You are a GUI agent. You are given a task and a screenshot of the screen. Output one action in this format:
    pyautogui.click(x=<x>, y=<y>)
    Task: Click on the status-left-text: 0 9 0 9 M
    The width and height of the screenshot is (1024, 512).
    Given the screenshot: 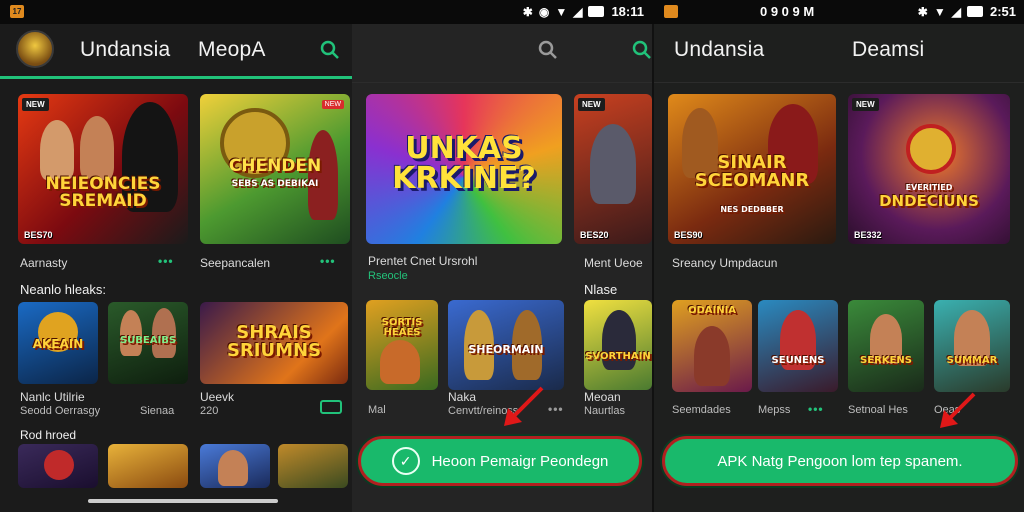 What is the action you would take?
    pyautogui.click(x=787, y=11)
    